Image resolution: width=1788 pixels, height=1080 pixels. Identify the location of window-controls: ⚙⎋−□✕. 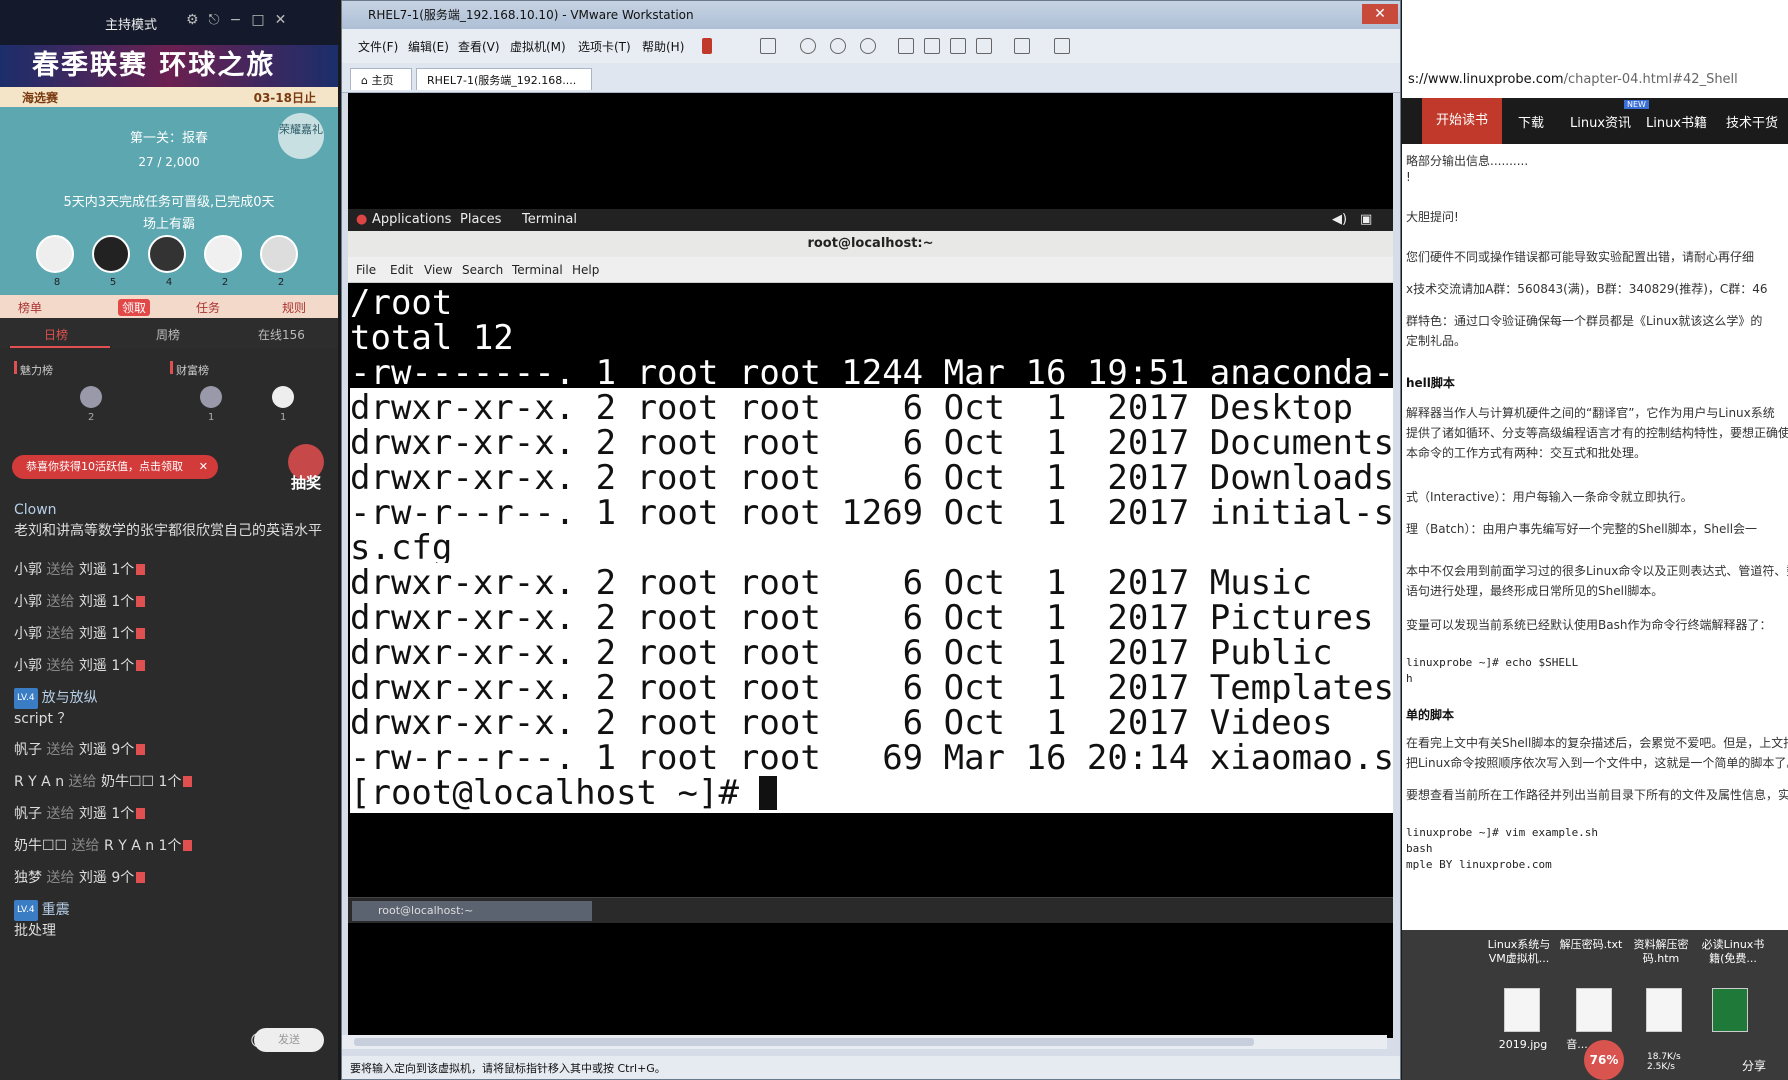
(241, 20).